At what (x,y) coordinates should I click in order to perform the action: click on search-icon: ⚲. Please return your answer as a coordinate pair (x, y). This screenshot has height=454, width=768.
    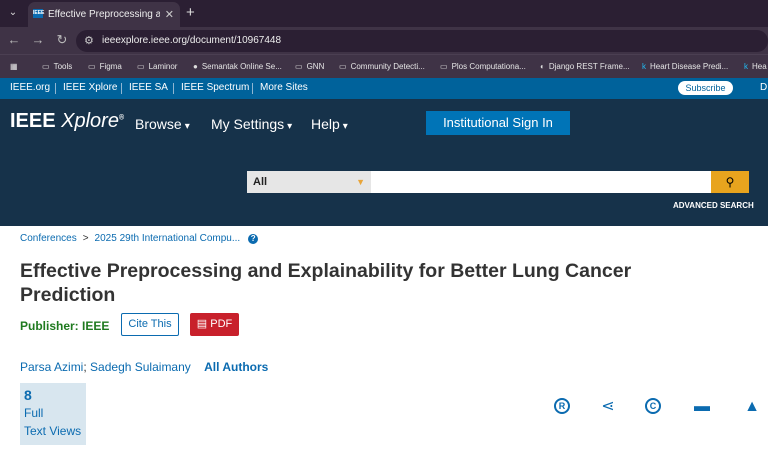
    Looking at the image, I should click on (730, 182).